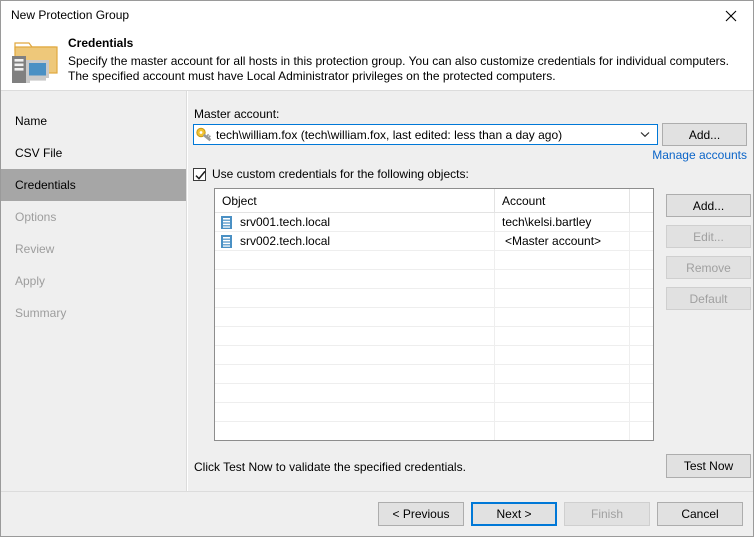  Describe the element at coordinates (93, 185) in the screenshot. I see `sidebar-item-credentials: Credentials` at that location.